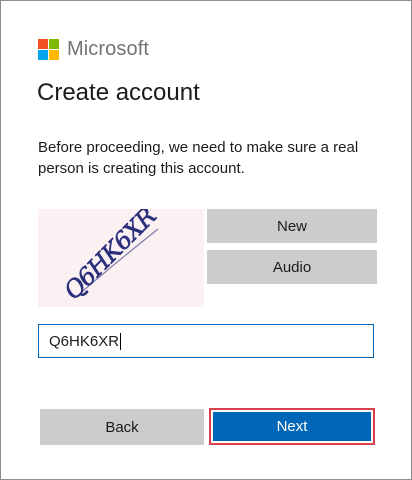 The width and height of the screenshot is (412, 480). What do you see at coordinates (109, 257) in the screenshot?
I see `captcha-text: Q6HK6XR` at bounding box center [109, 257].